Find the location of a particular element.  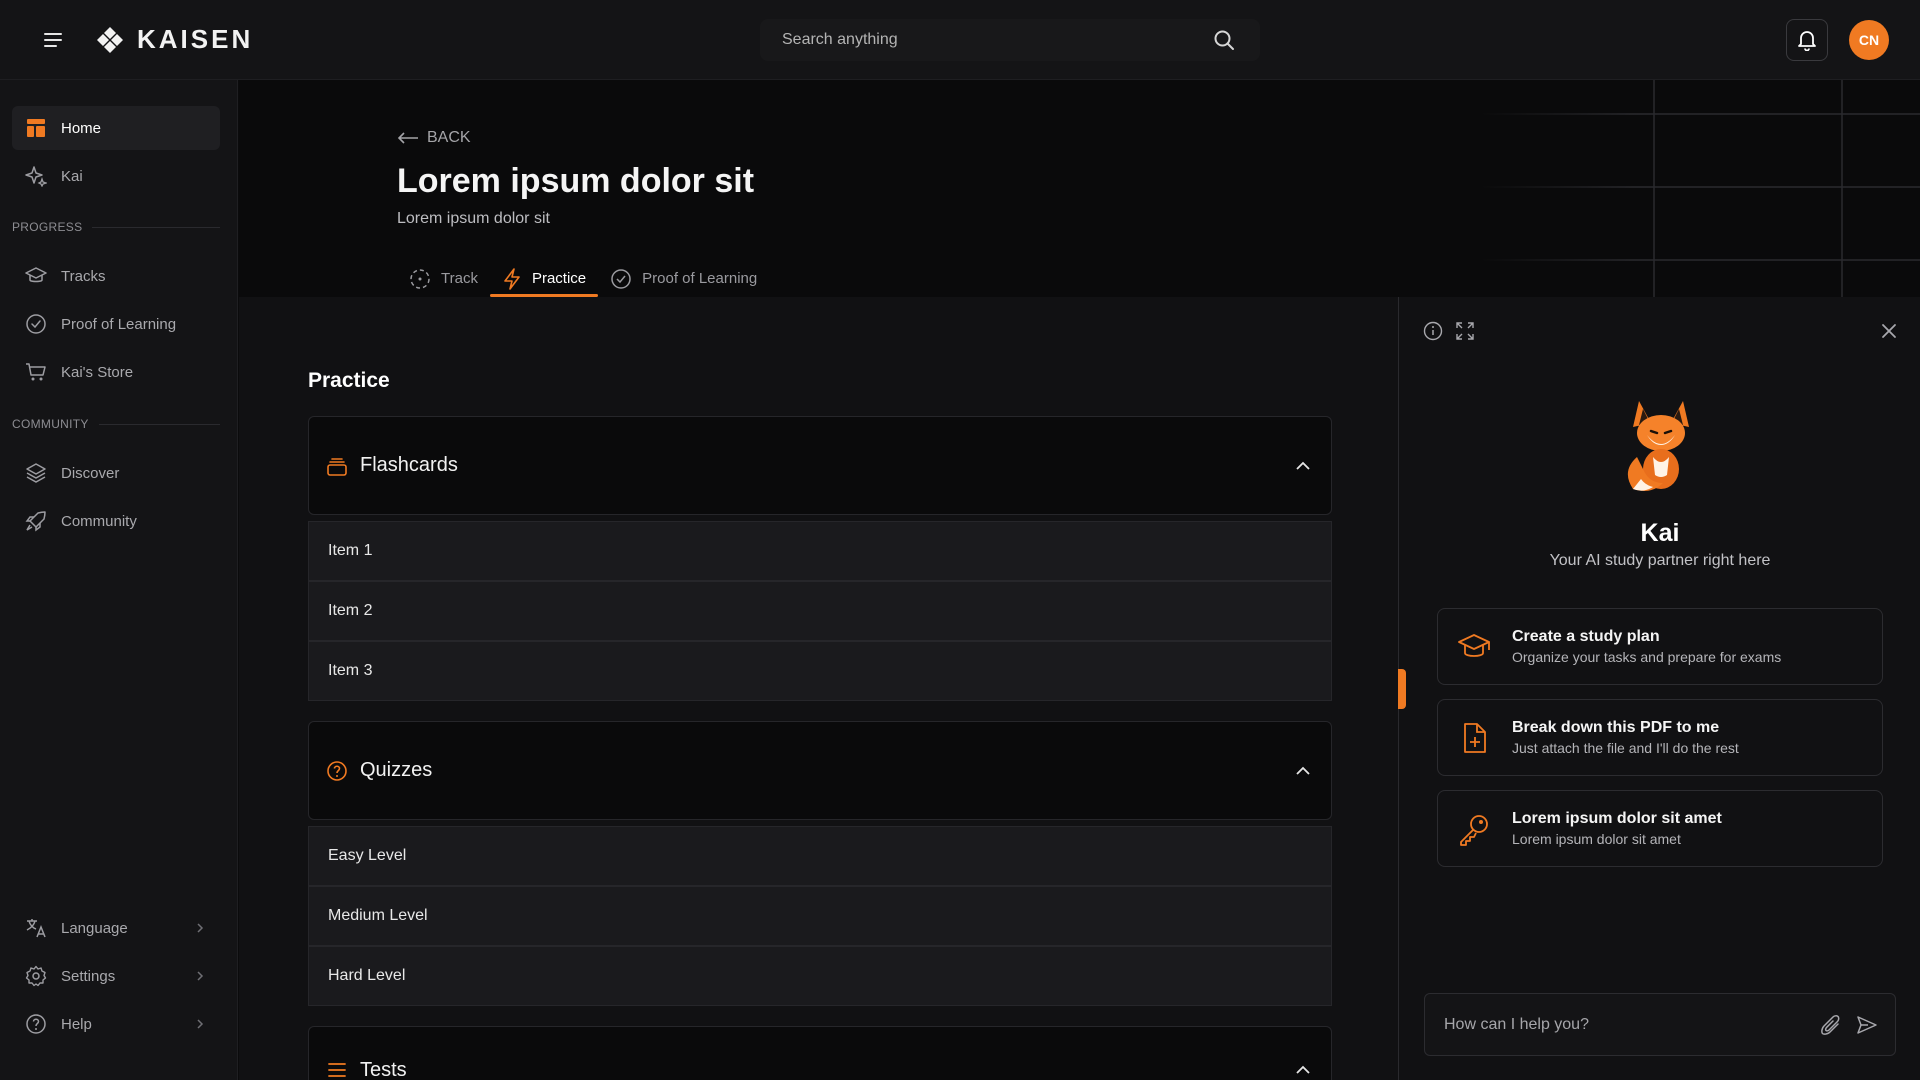

arrow-left-icon is located at coordinates (407, 138).